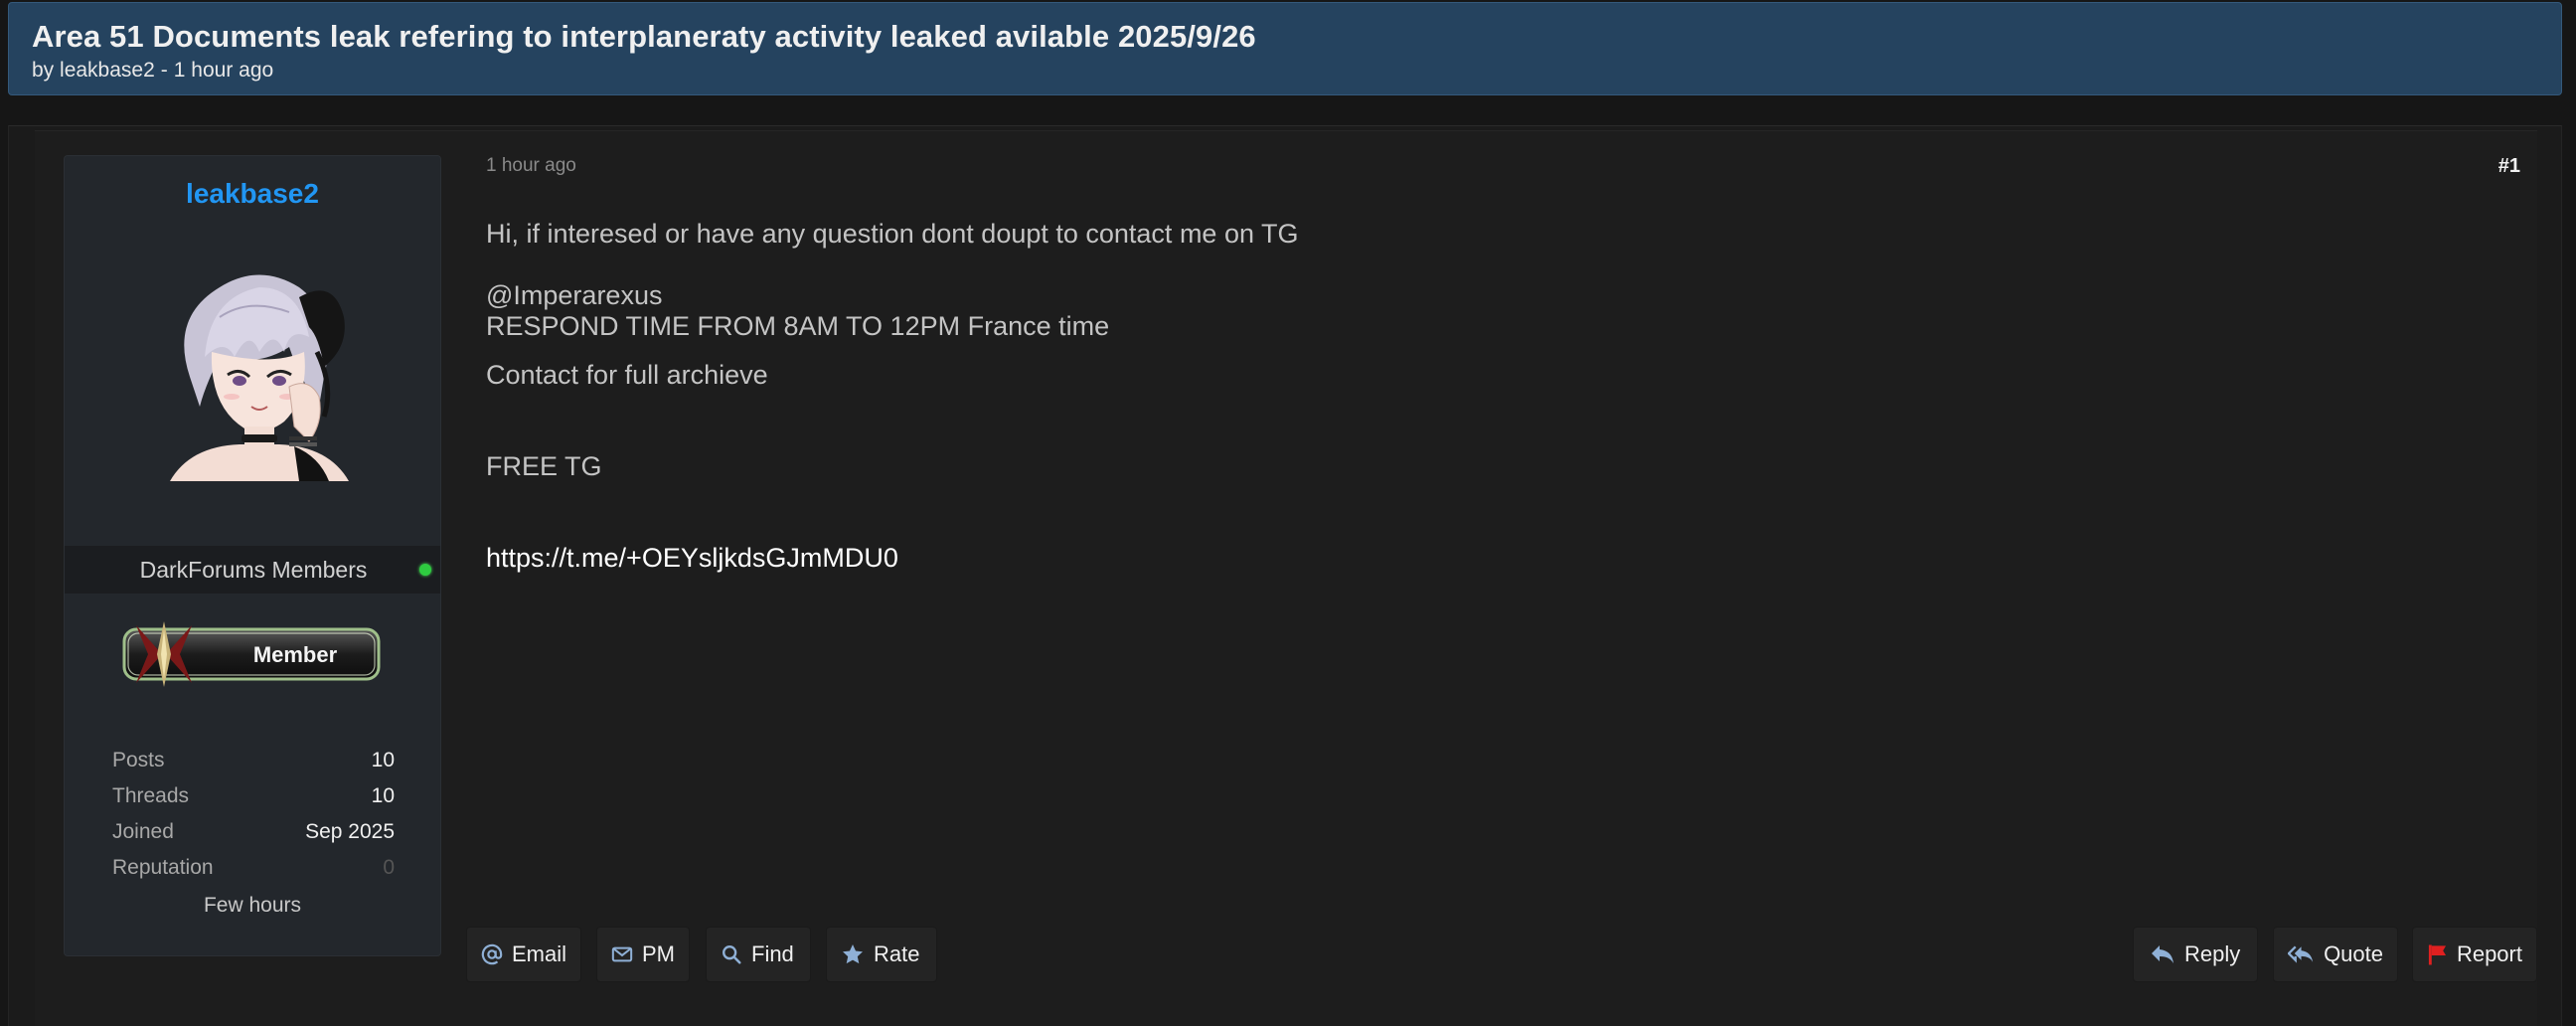  I want to click on rate-button: Rate, so click(881, 954).